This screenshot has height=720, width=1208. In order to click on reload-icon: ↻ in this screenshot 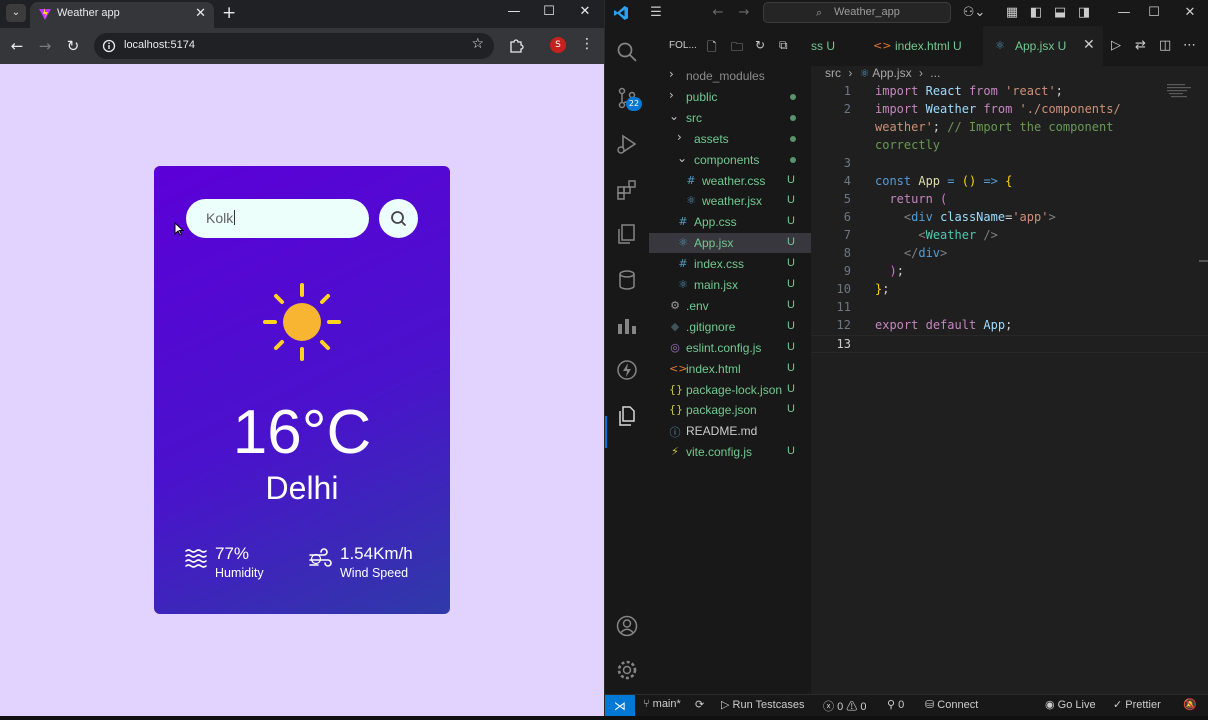, I will do `click(73, 46)`.